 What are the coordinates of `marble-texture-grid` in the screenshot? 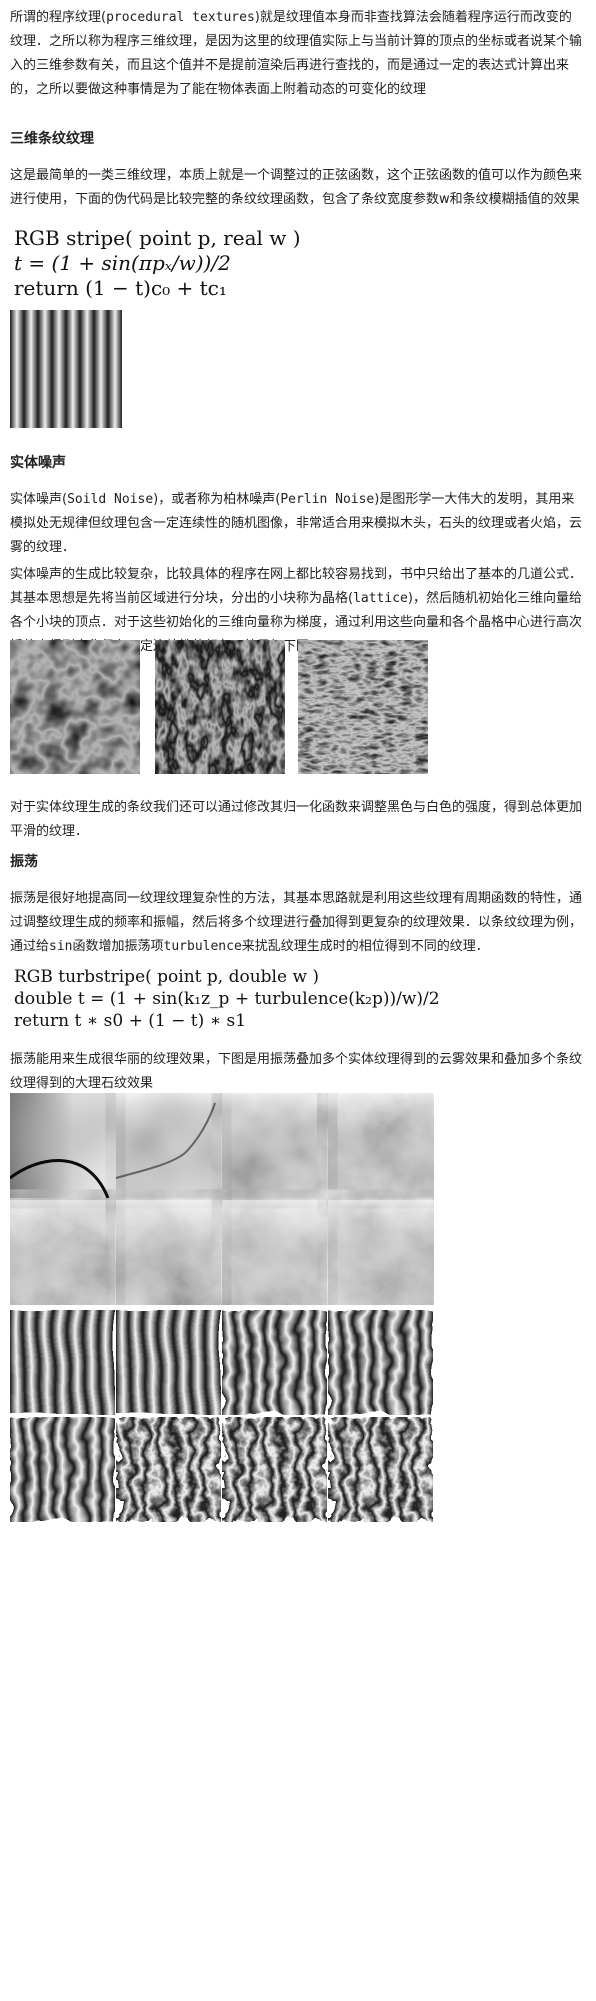 It's located at (222, 1416).